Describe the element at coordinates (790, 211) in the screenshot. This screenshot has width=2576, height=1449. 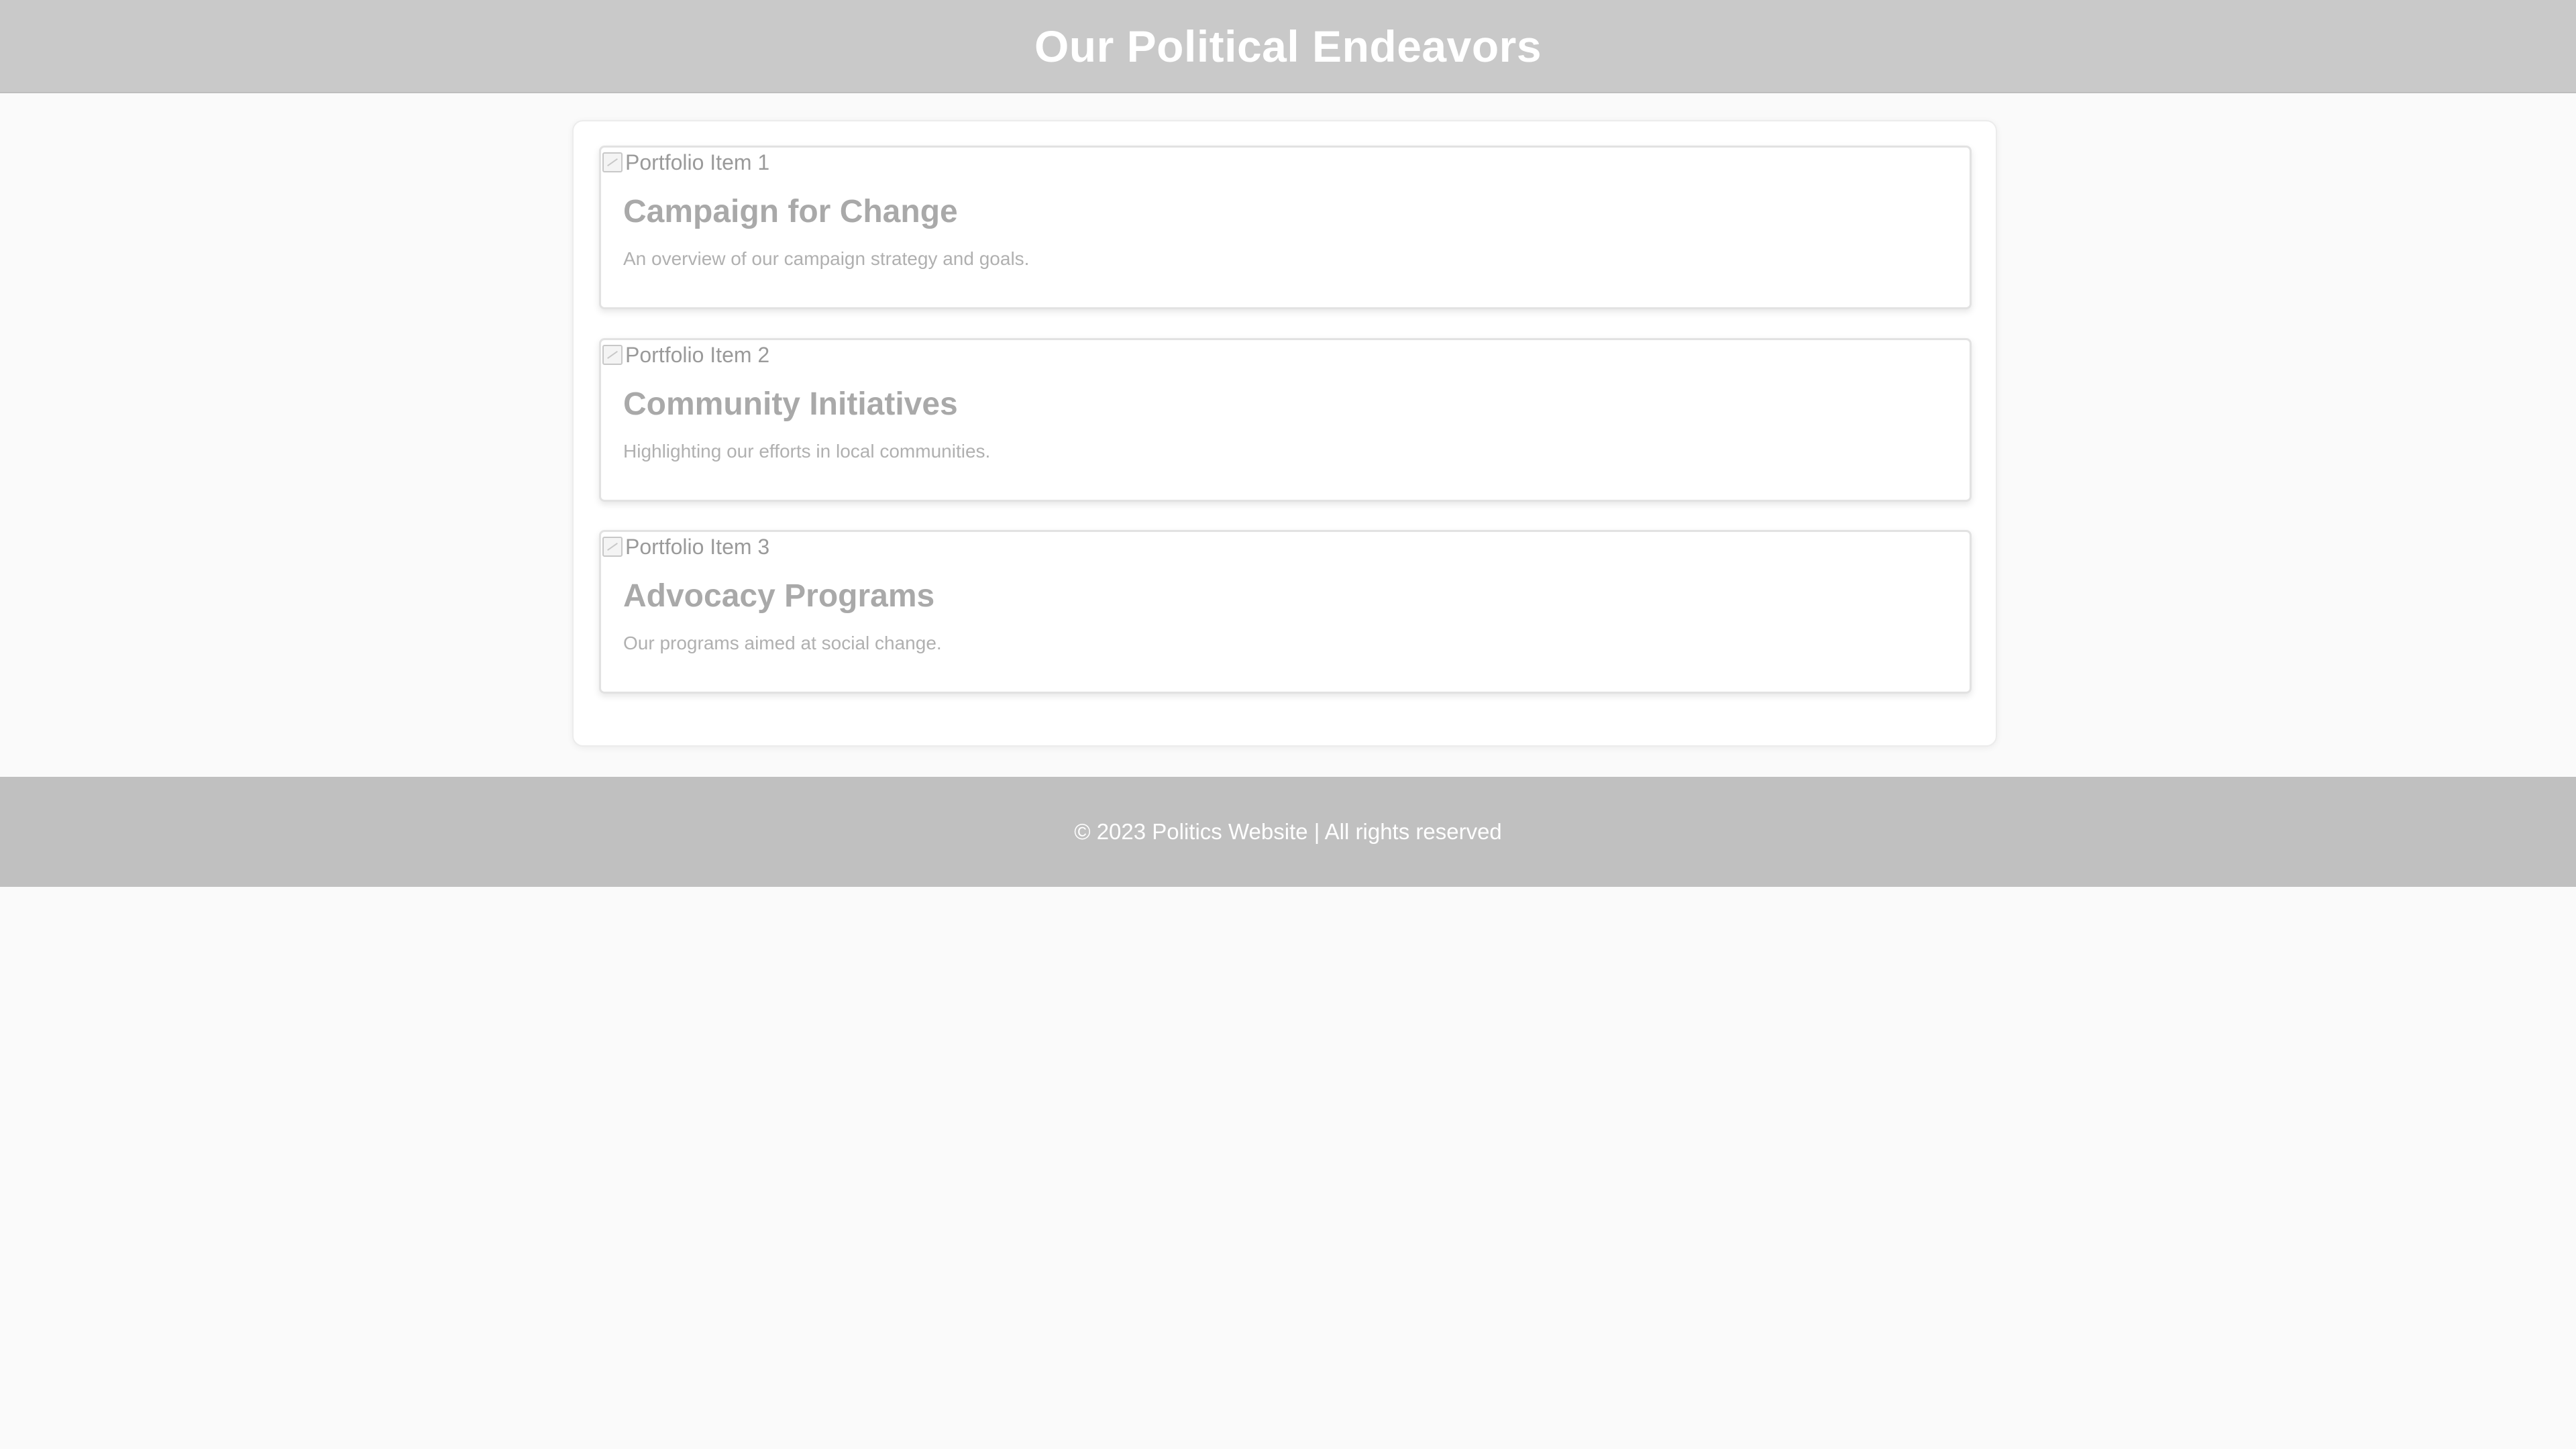
I see `portfolio-item-title: Campaign for Change` at that location.